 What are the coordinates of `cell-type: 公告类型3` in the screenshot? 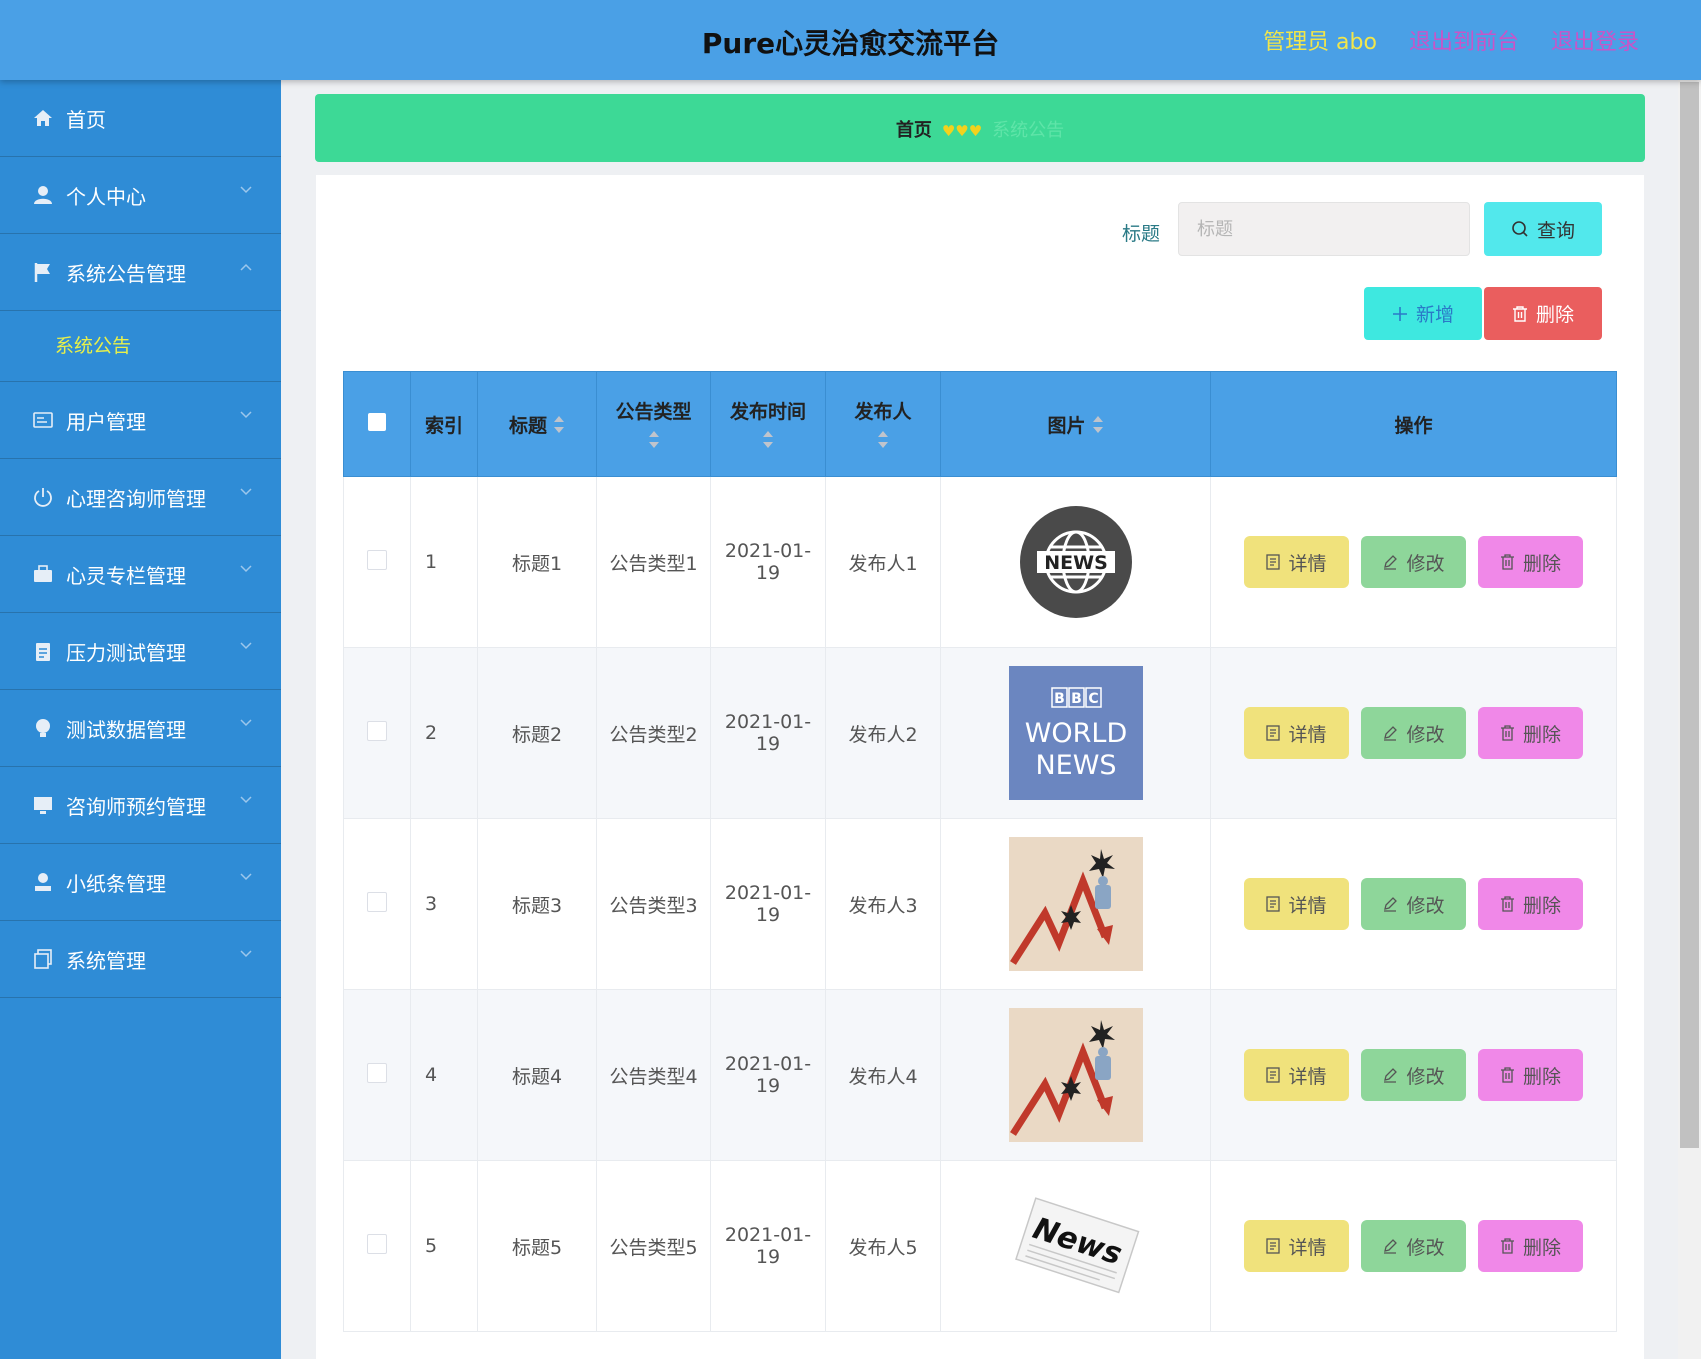 It's located at (653, 904).